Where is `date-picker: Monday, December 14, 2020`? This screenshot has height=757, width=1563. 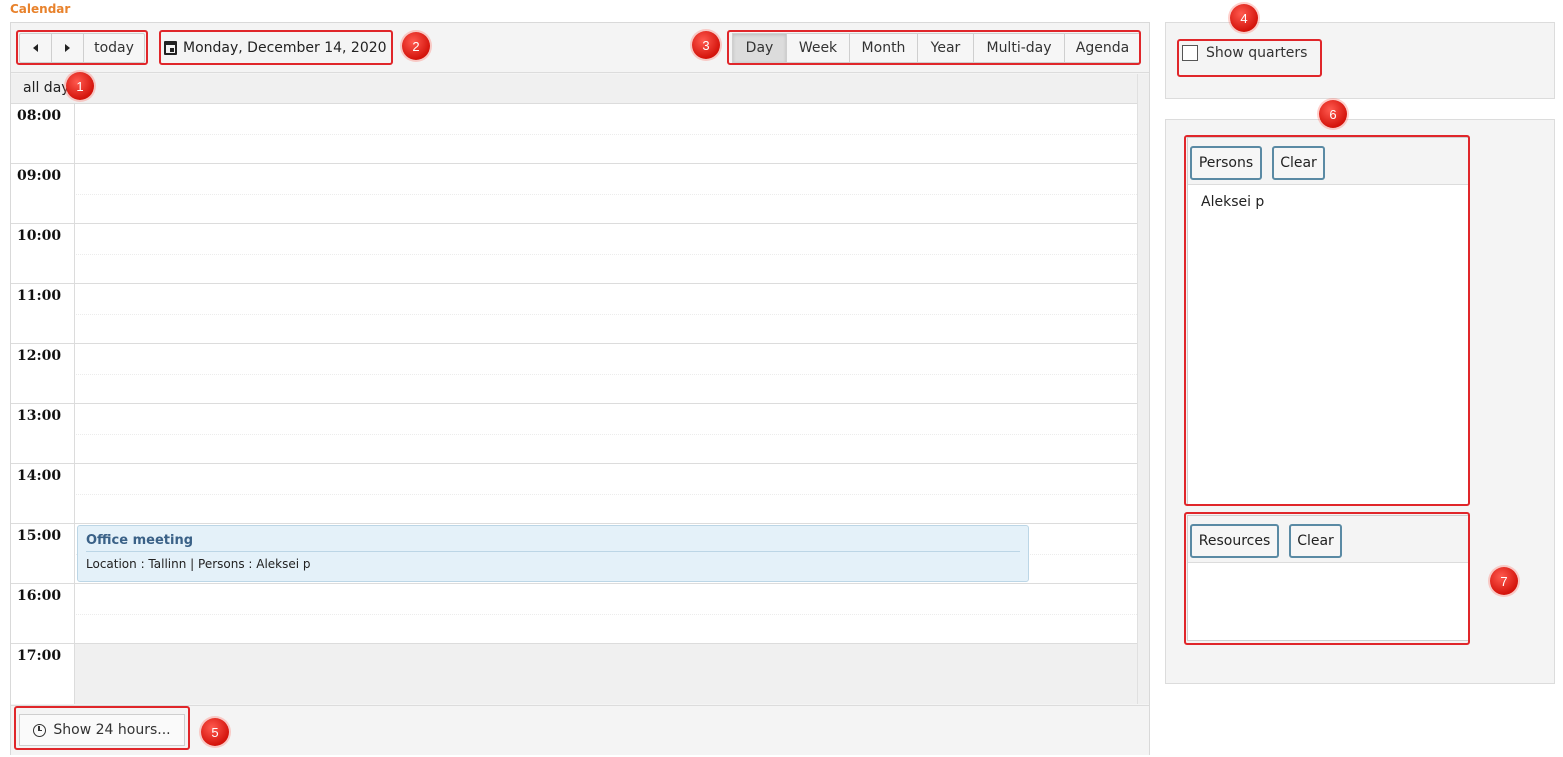 date-picker: Monday, December 14, 2020 is located at coordinates (275, 48).